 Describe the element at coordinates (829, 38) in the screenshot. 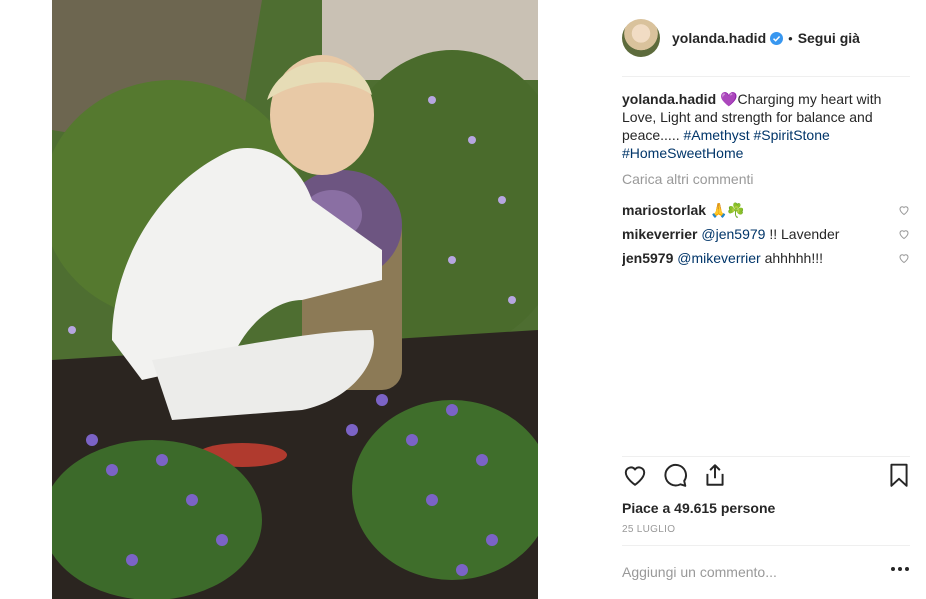

I see `follow-button: Segui già` at that location.